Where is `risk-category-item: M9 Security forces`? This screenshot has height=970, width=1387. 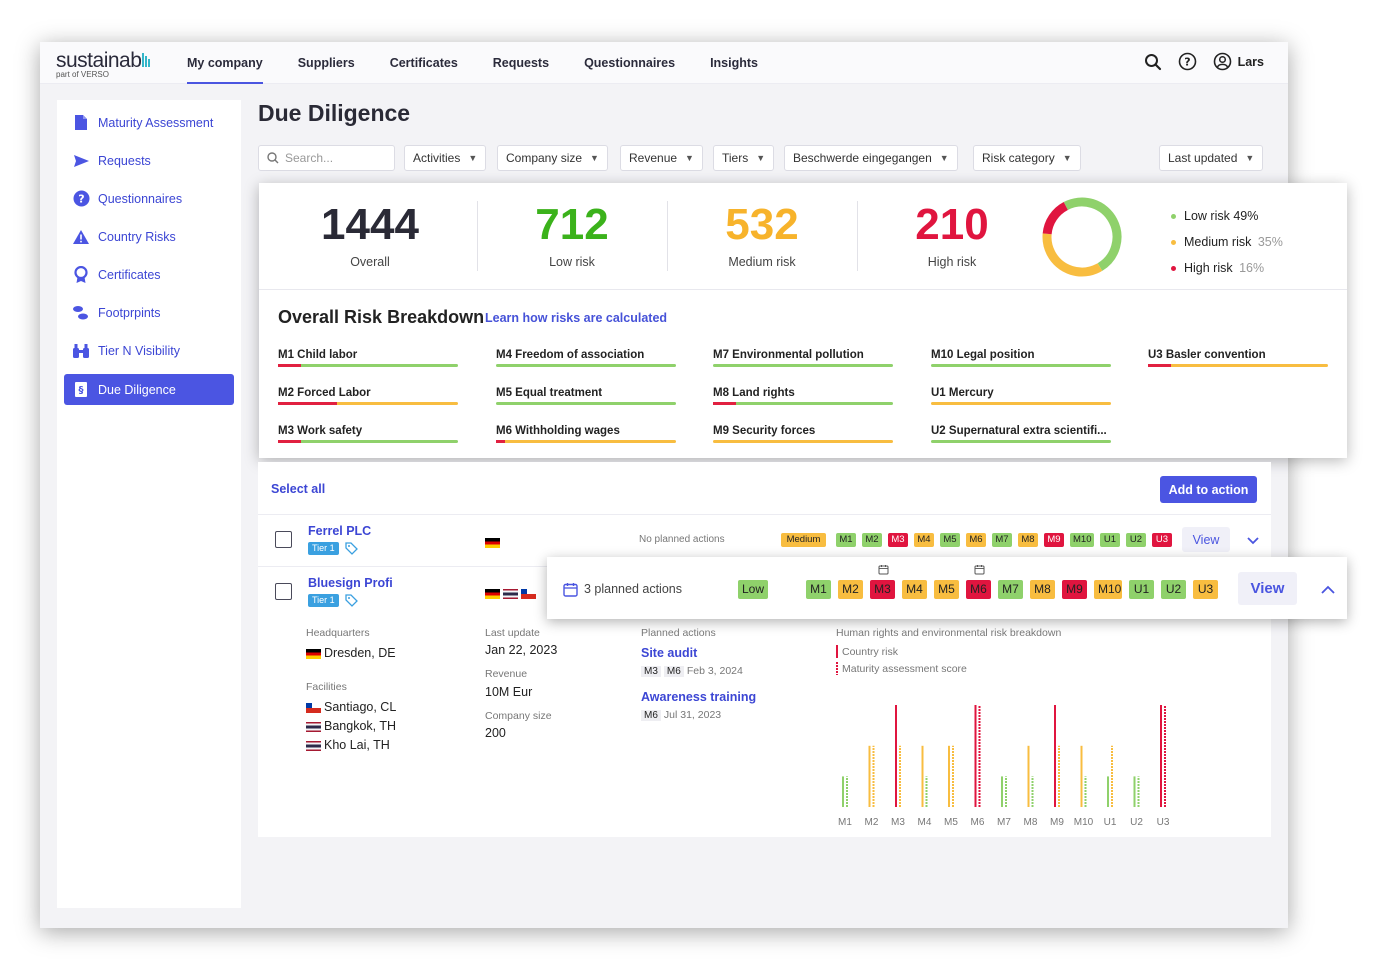
risk-category-item: M9 Security forces is located at coordinates (803, 434).